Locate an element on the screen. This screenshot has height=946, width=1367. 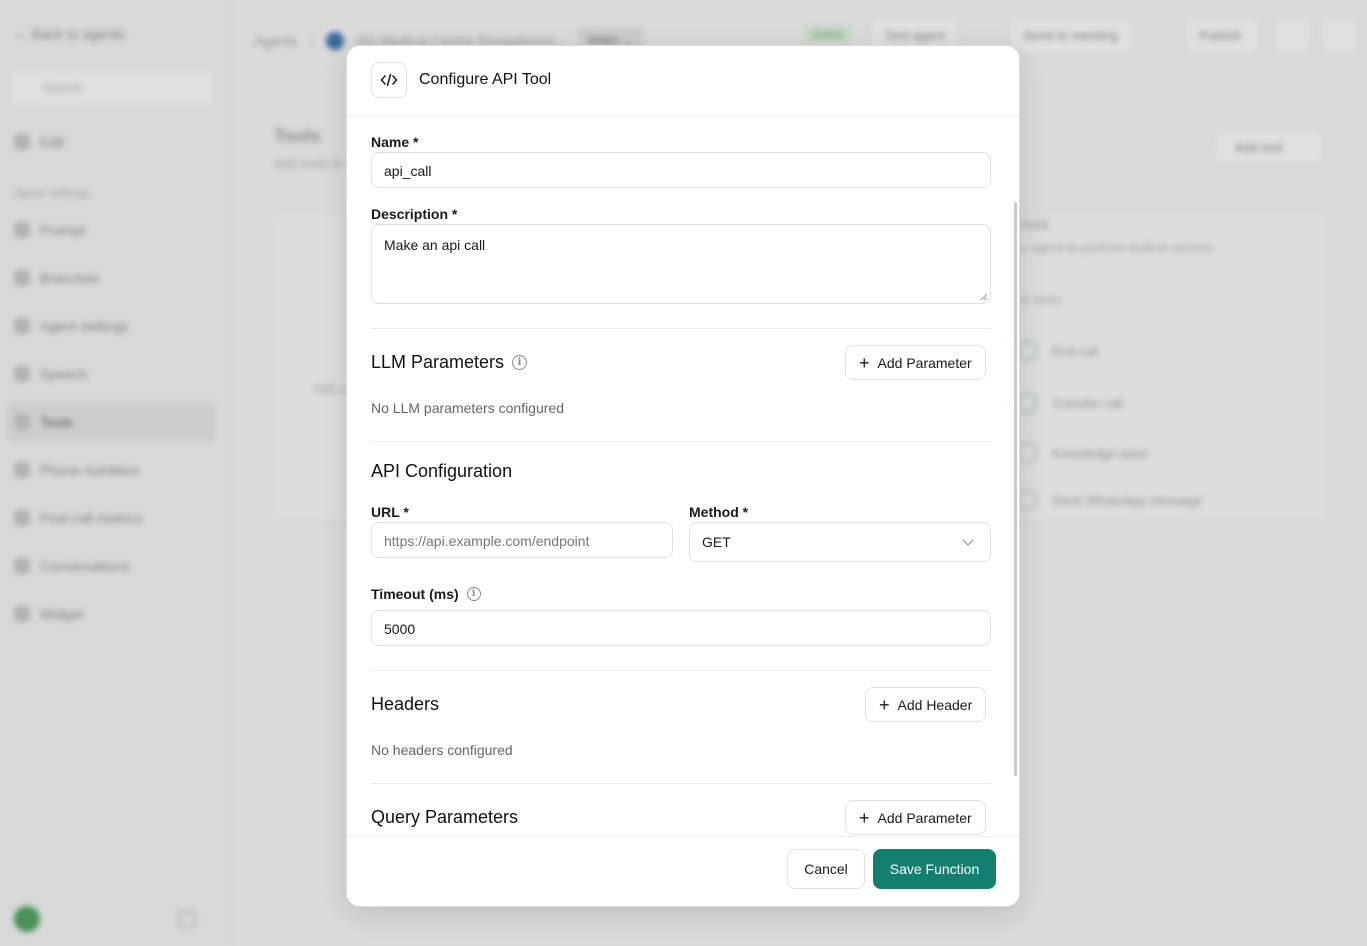
timeout-label: Timeout (ms) i is located at coordinates (426, 594).